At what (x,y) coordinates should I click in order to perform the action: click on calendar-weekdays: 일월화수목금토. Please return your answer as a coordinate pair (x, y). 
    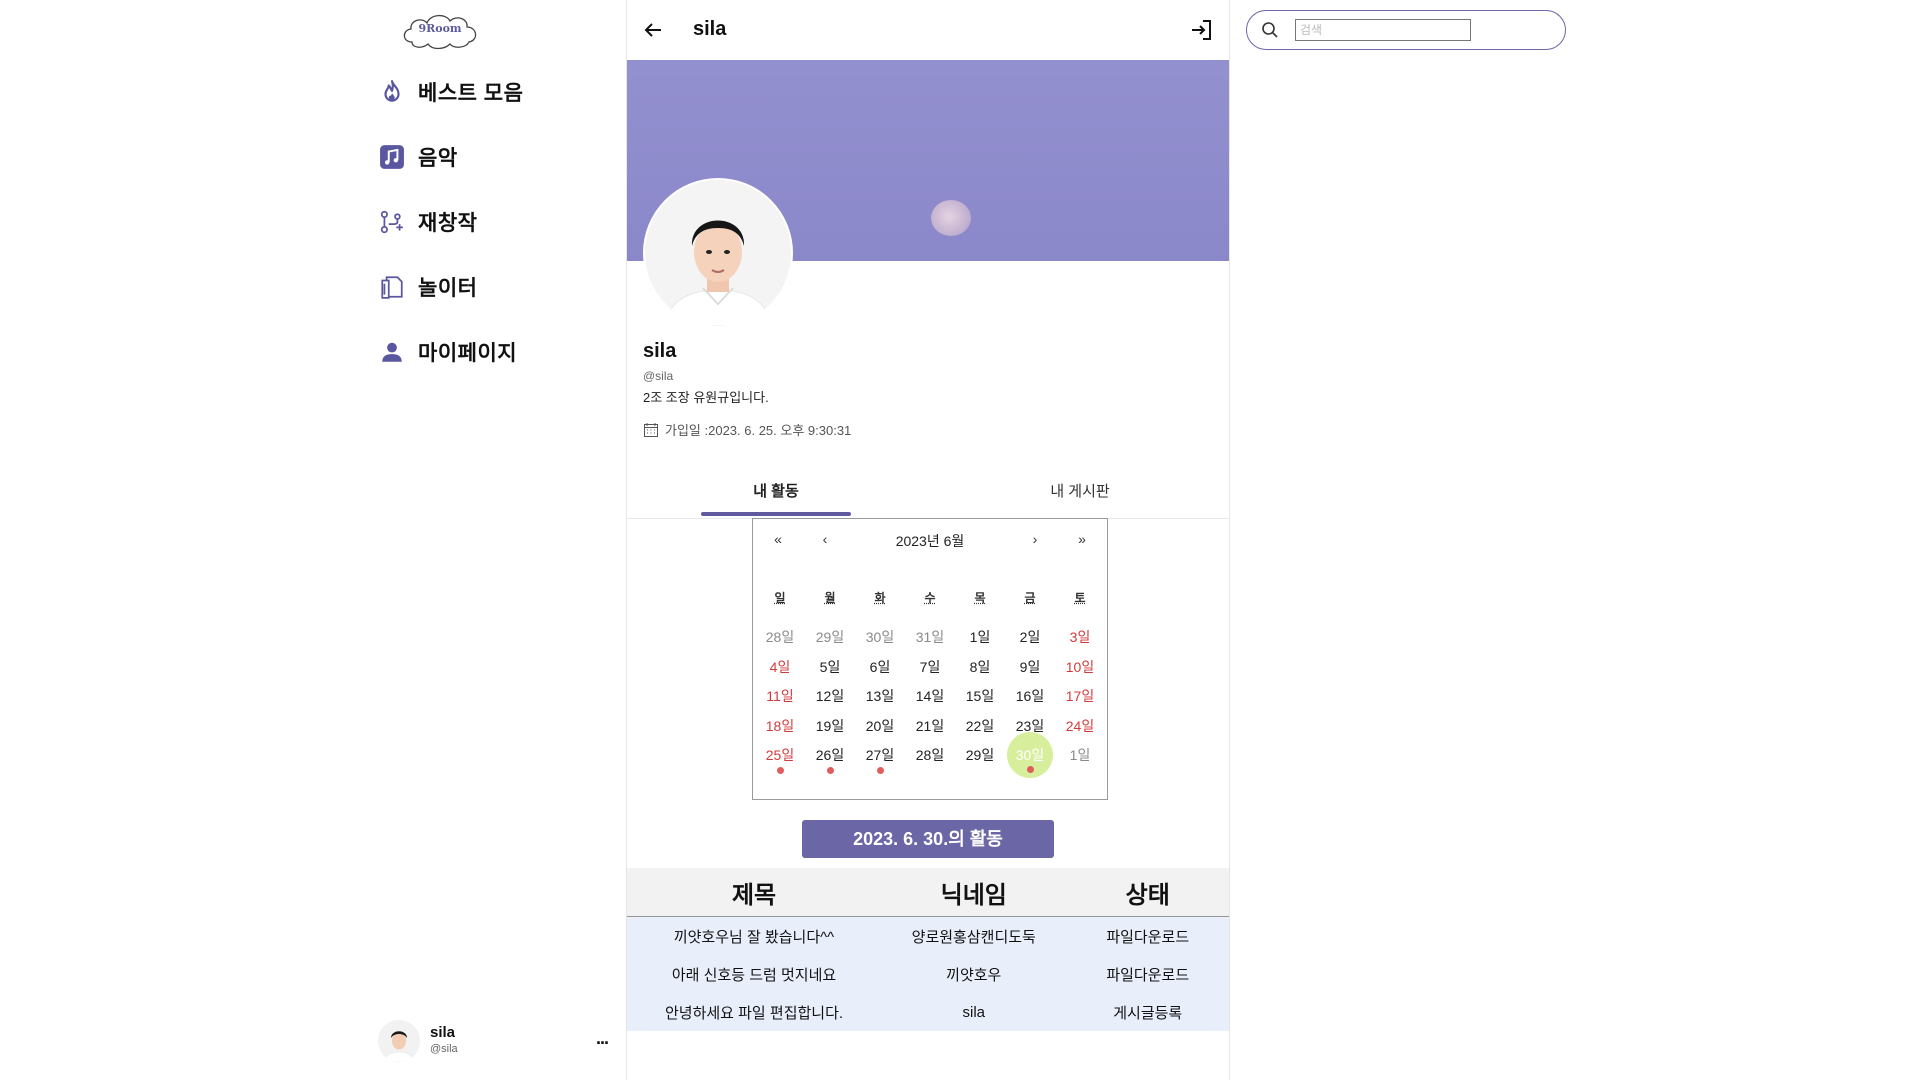
    Looking at the image, I should click on (930, 598).